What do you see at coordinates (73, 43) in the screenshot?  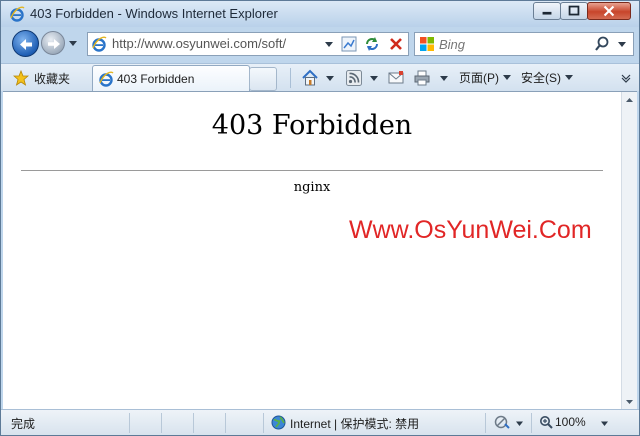 I see `recent-pages-dropdown-icon` at bounding box center [73, 43].